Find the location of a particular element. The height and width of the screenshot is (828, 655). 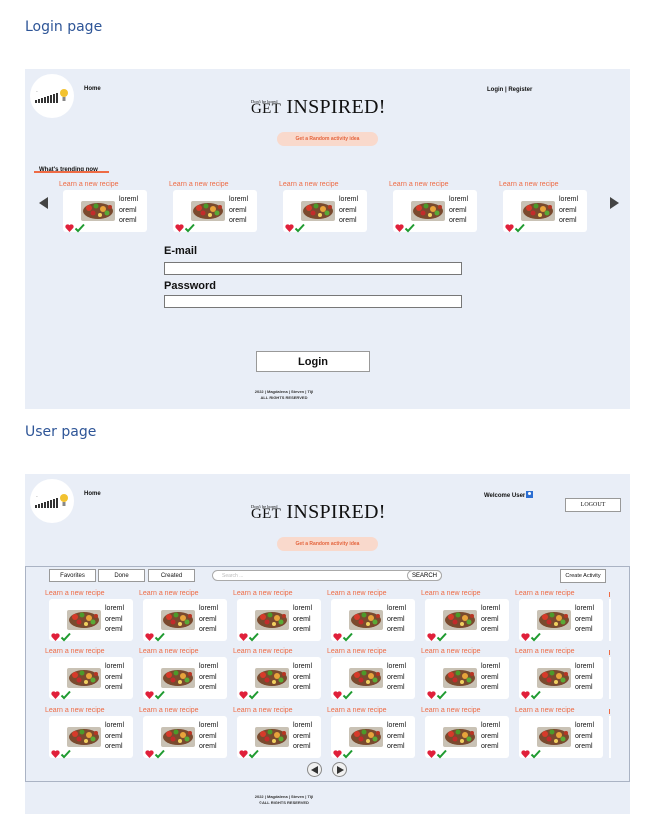

card-text-line: loreml is located at coordinates (349, 199).